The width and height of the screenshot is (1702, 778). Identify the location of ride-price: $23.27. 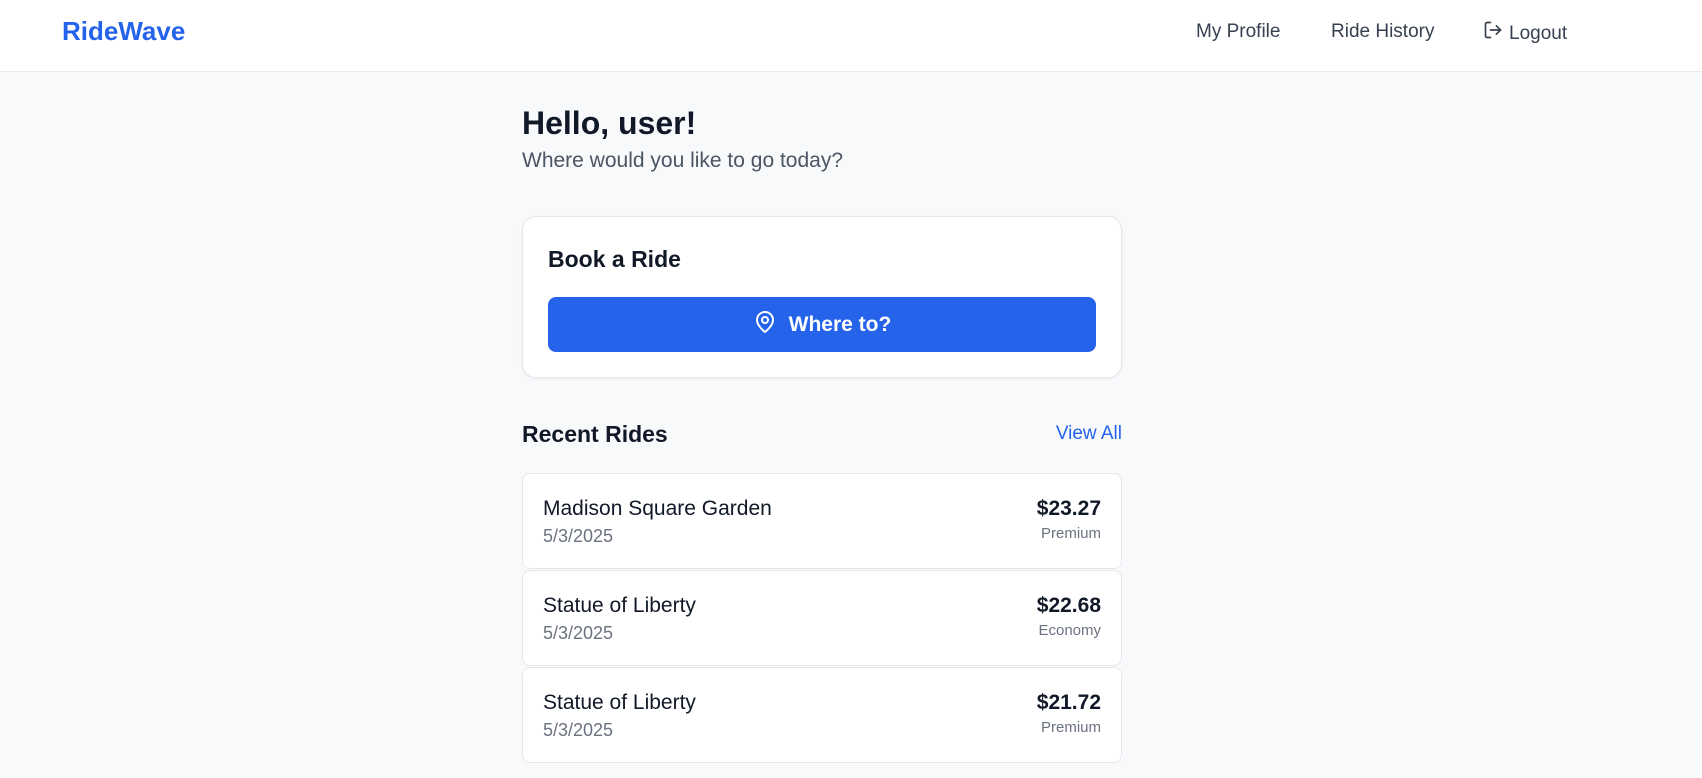
(1068, 508).